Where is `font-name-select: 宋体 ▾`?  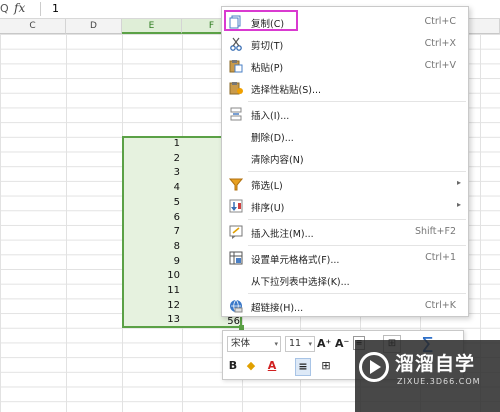
font-name-select: 宋体 ▾ is located at coordinates (254, 344).